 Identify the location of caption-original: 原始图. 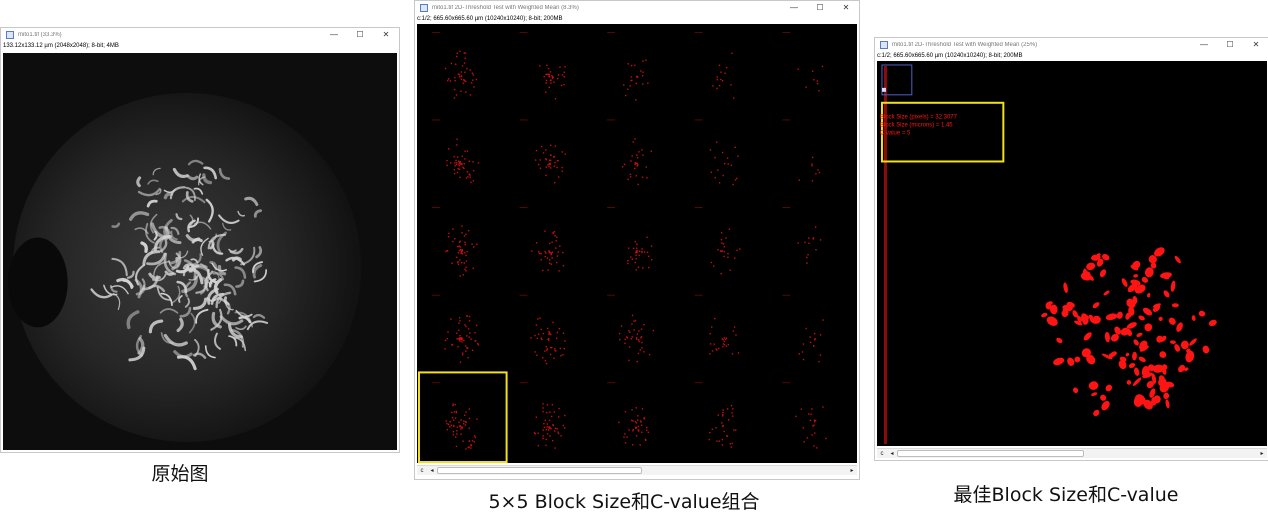
(180, 474).